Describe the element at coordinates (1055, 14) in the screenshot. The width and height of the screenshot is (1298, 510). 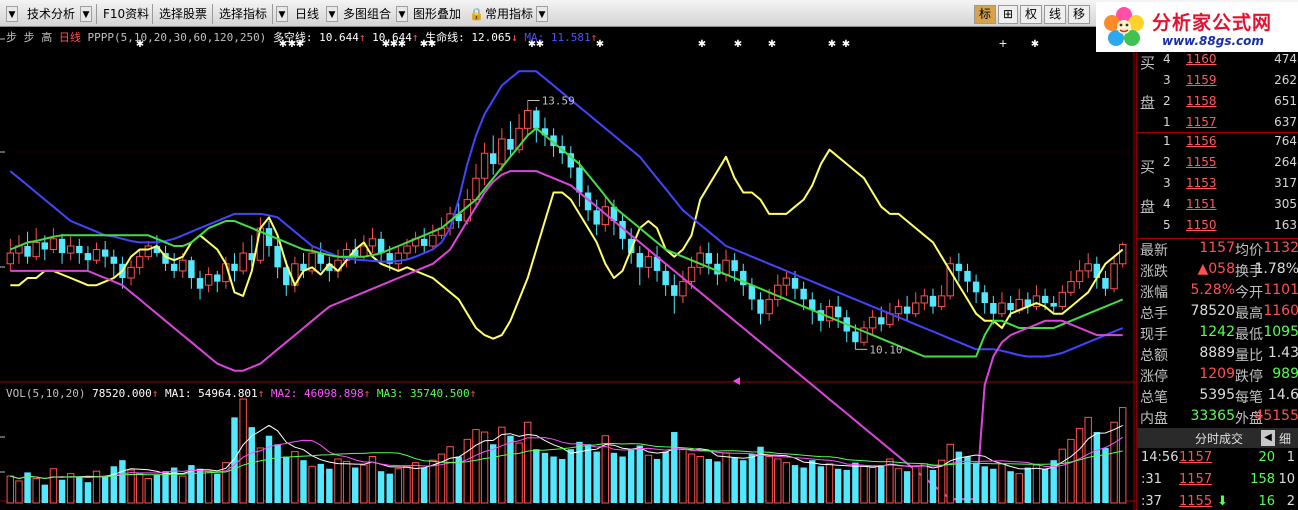
I see `view-line-button: 线` at that location.